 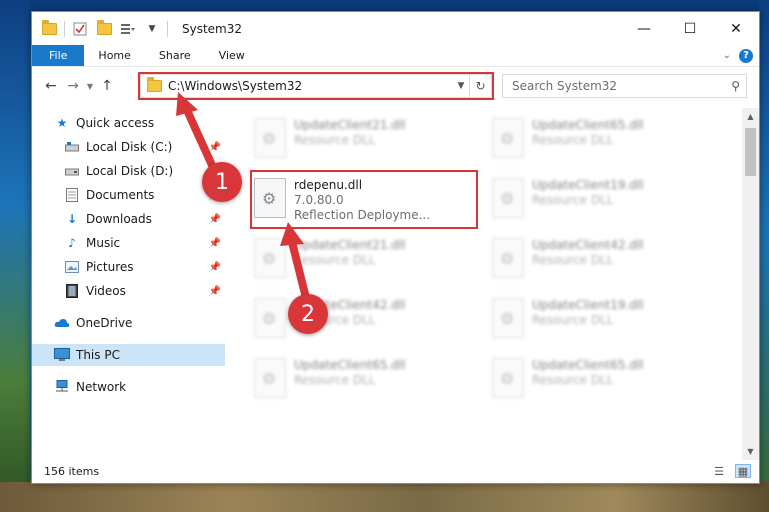 I want to click on minimize-button: —, so click(x=644, y=28).